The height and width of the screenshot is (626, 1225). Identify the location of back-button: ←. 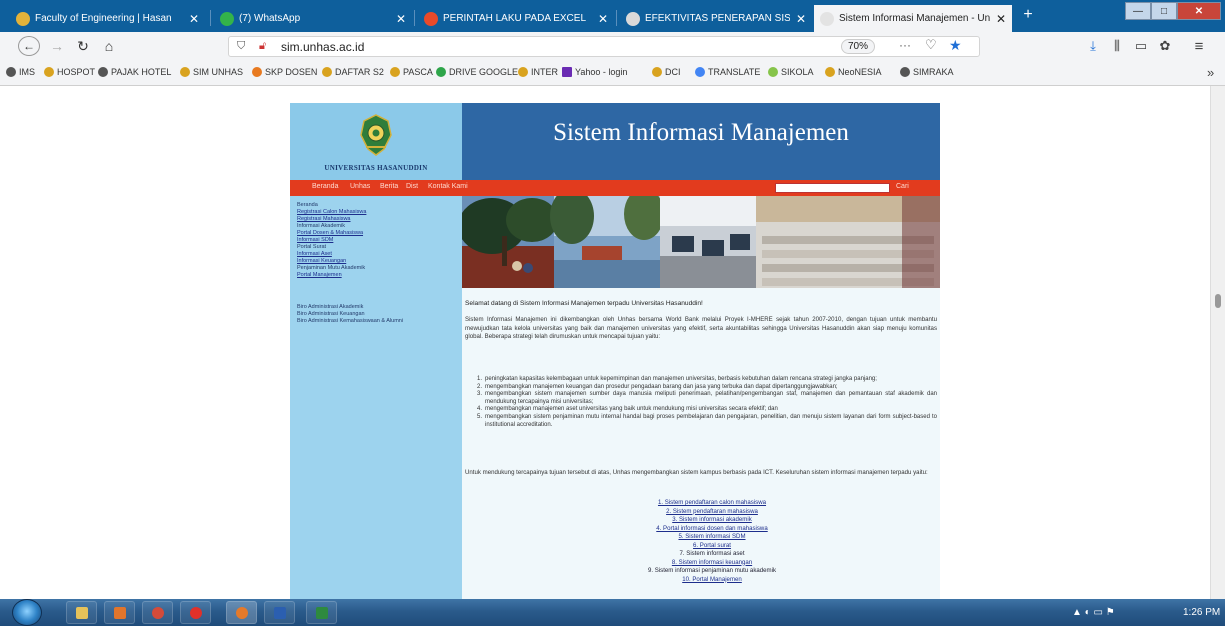
(29, 46).